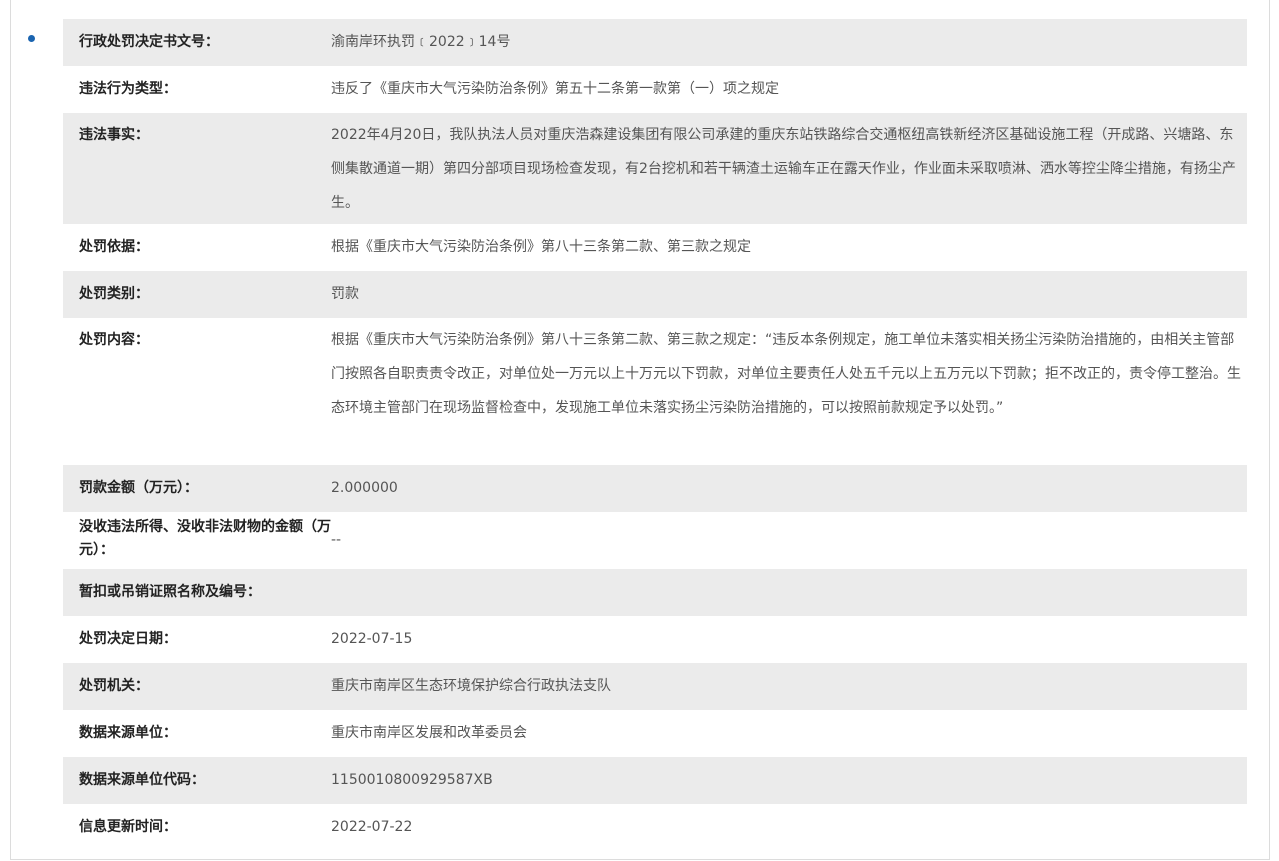 The image size is (1279, 861). I want to click on row-label: 行政处罚决定书文号：, so click(149, 42).